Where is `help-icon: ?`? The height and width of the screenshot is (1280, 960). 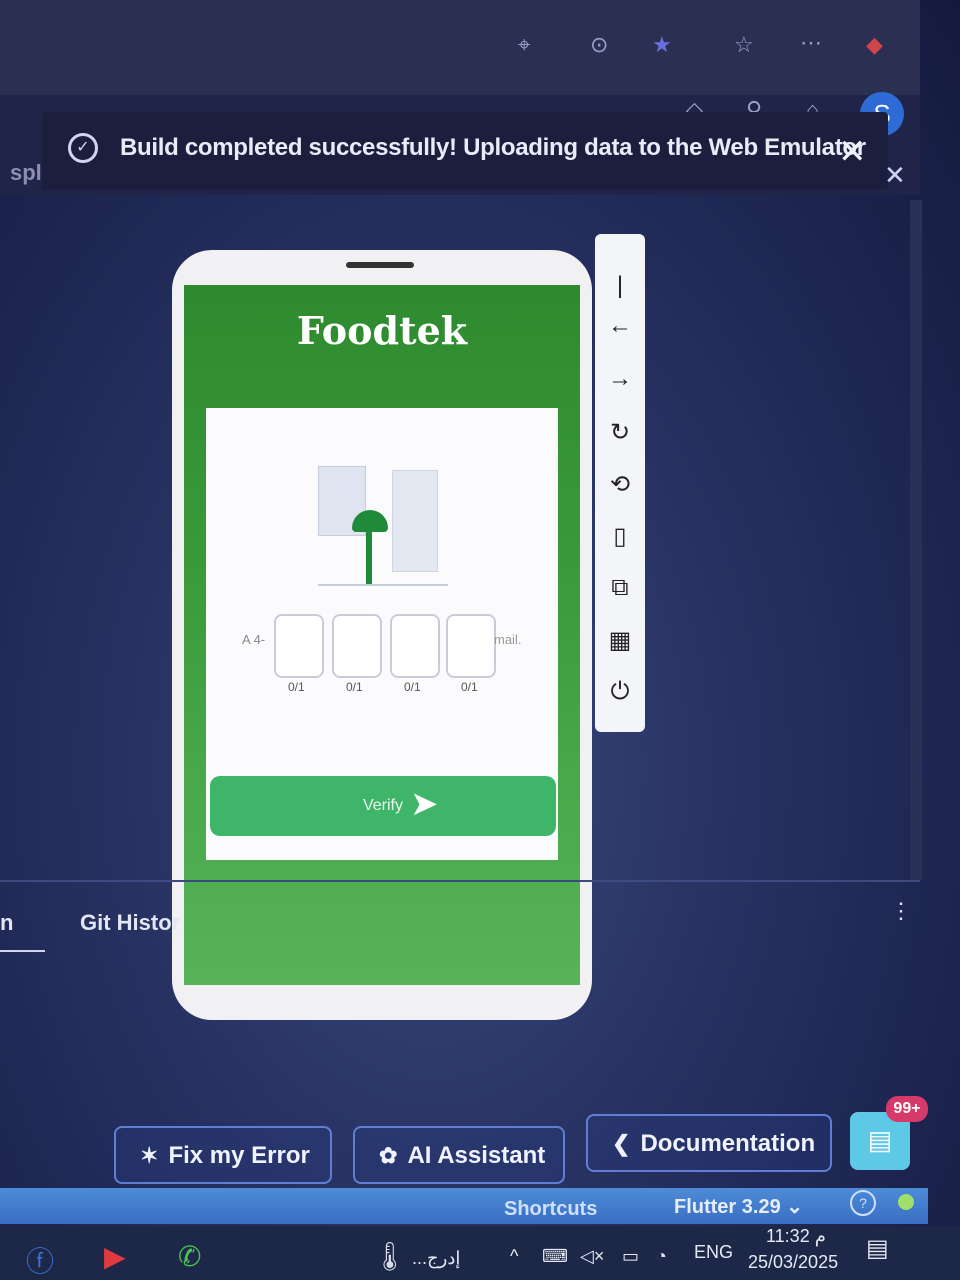 help-icon: ? is located at coordinates (863, 1203).